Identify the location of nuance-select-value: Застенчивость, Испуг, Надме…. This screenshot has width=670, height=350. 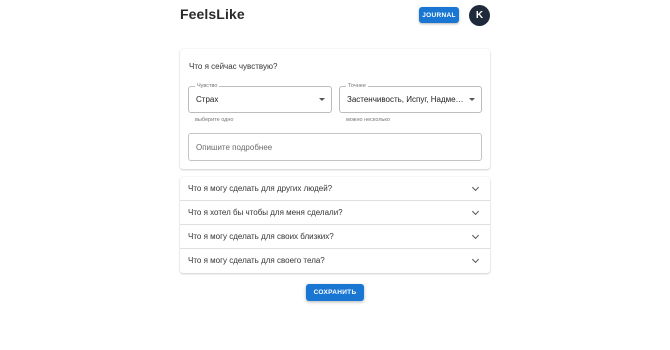
(405, 99).